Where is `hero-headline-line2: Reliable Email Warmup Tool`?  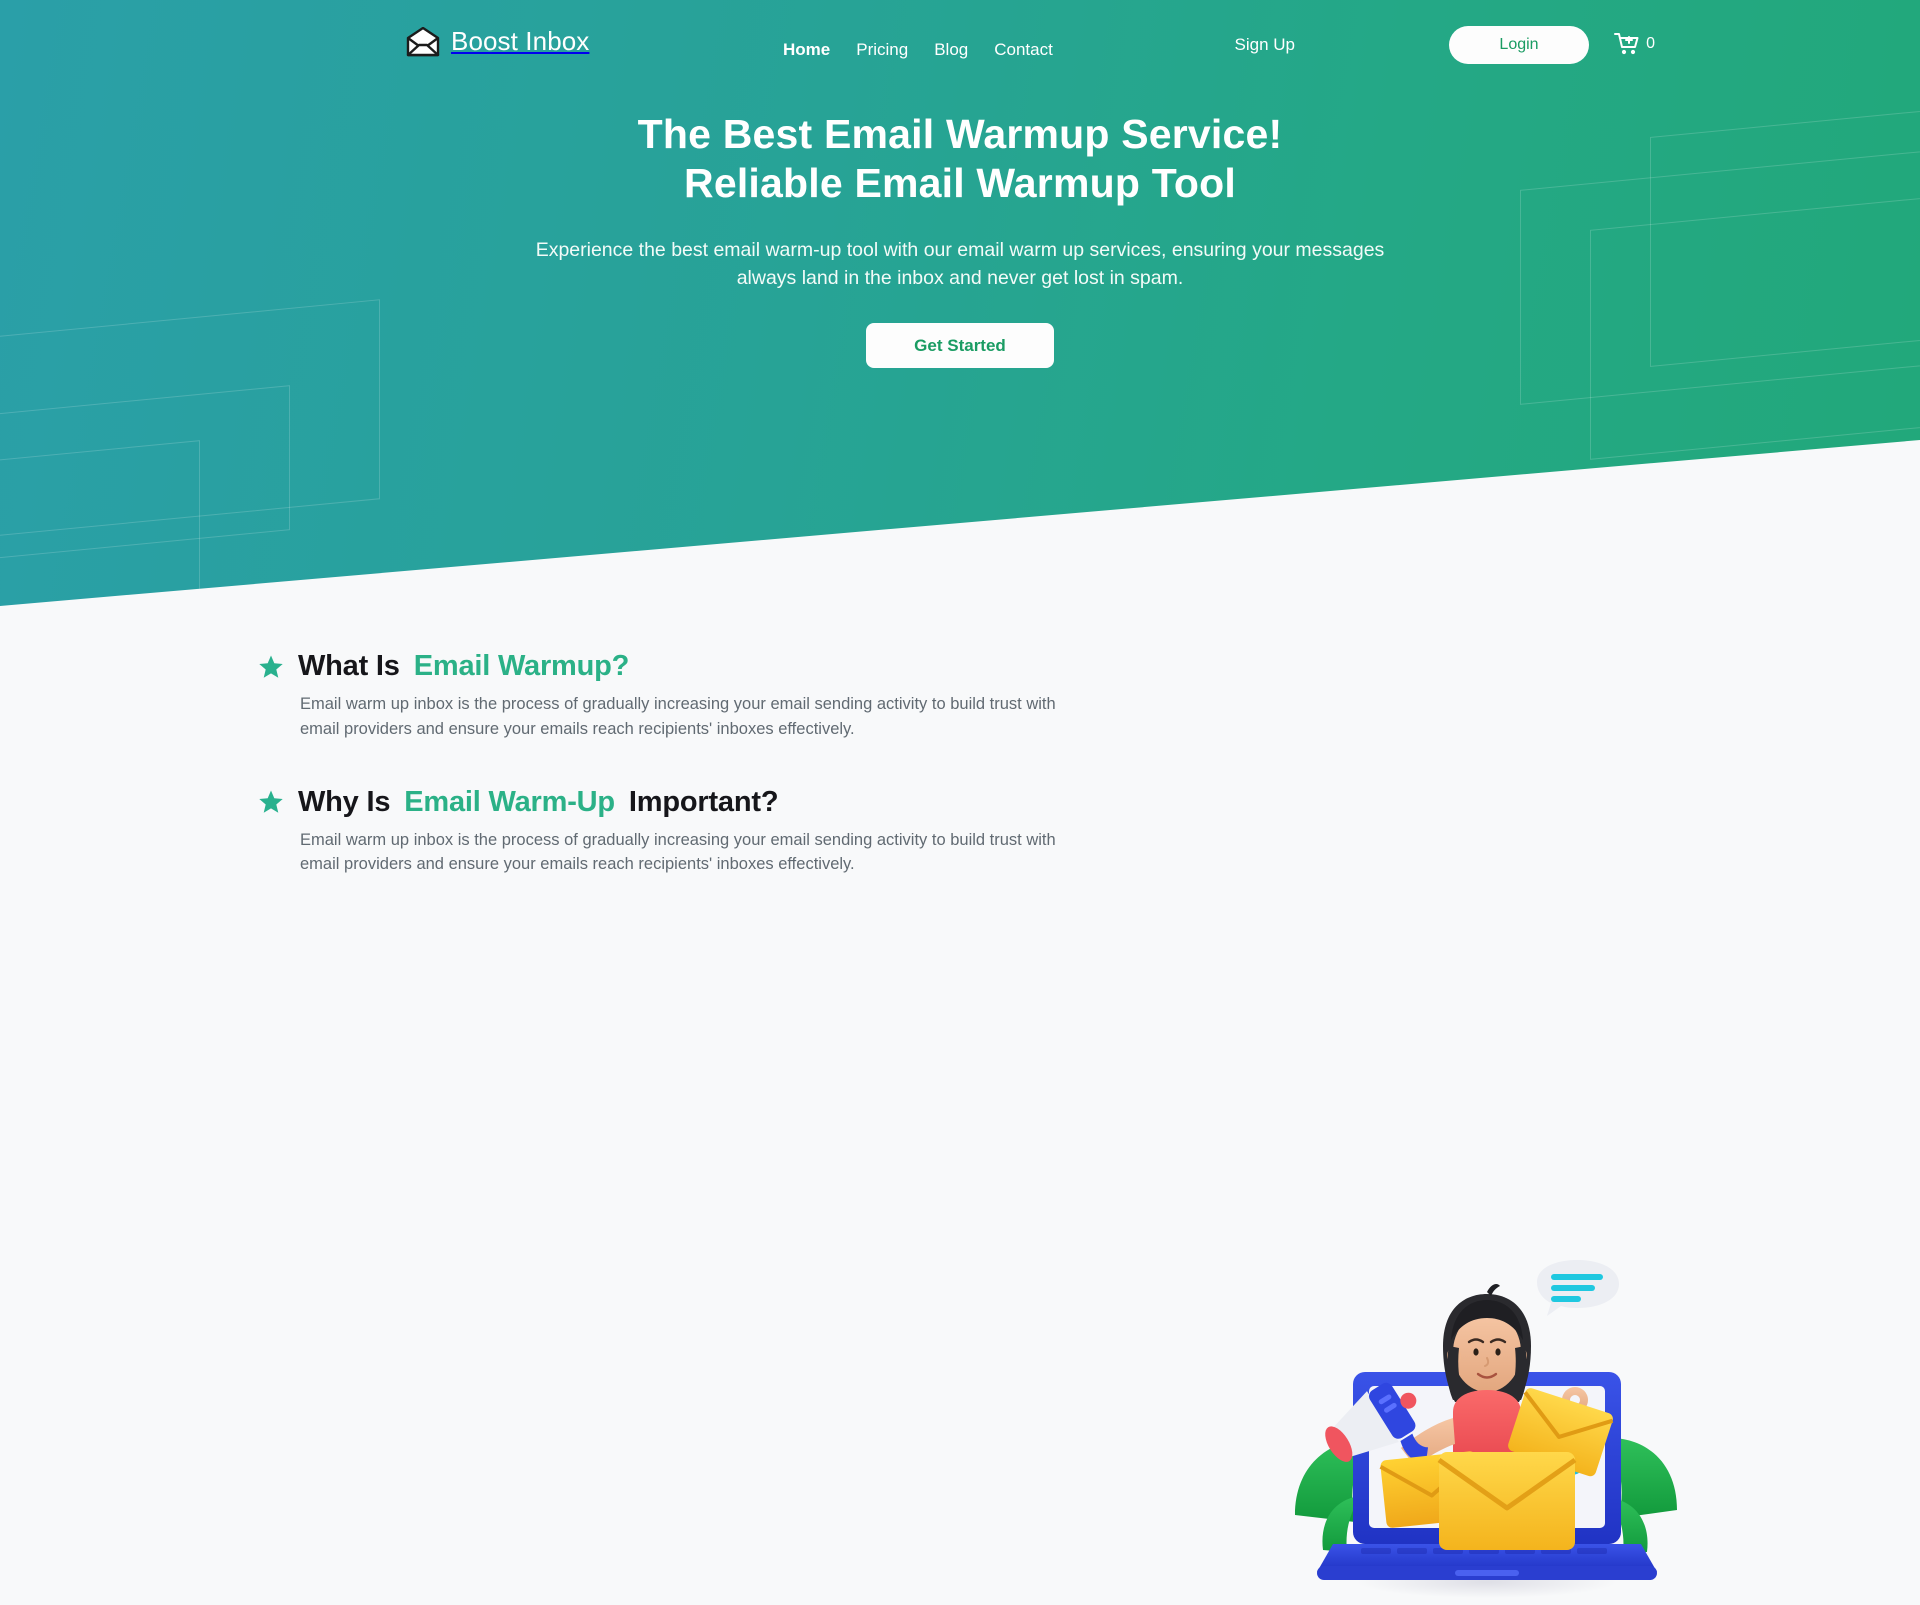
hero-headline-line2: Reliable Email Warmup Tool is located at coordinates (960, 182).